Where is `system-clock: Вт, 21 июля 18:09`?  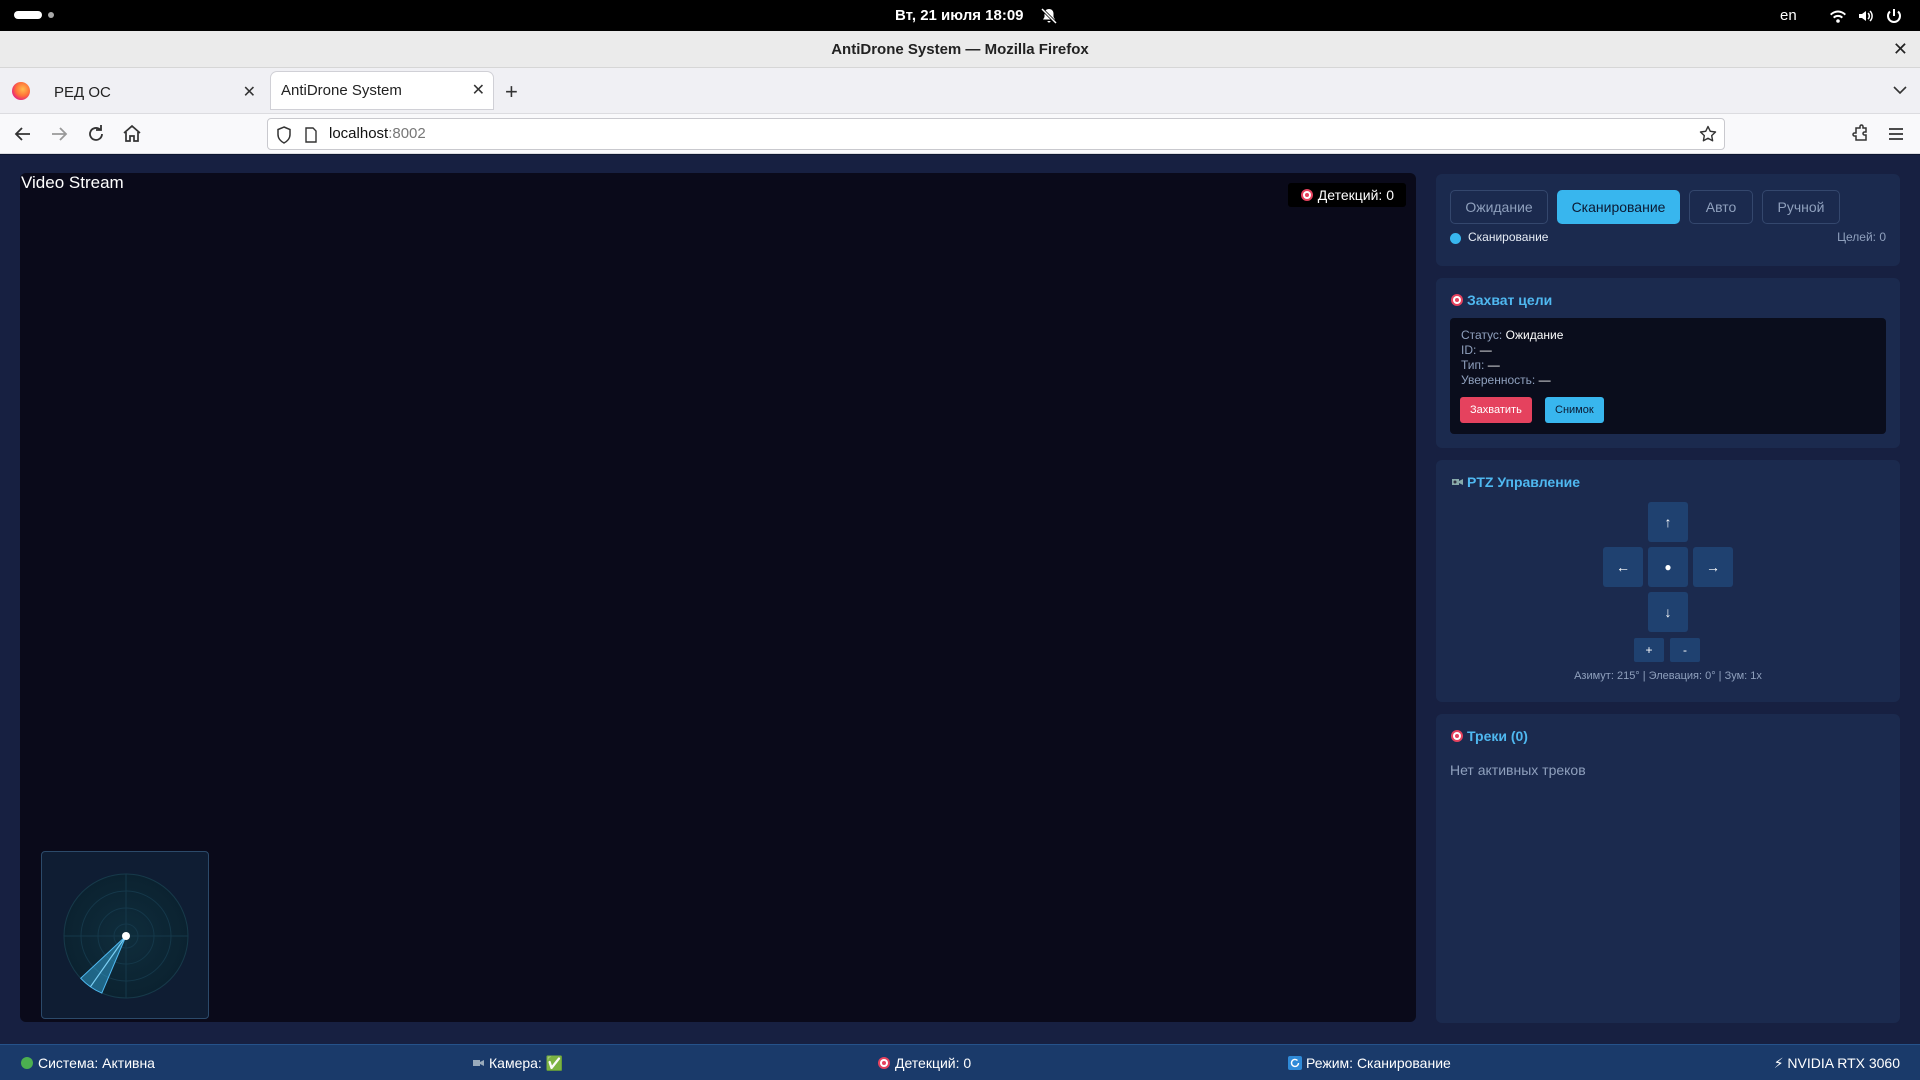 system-clock: Вт, 21 июля 18:09 is located at coordinates (959, 15).